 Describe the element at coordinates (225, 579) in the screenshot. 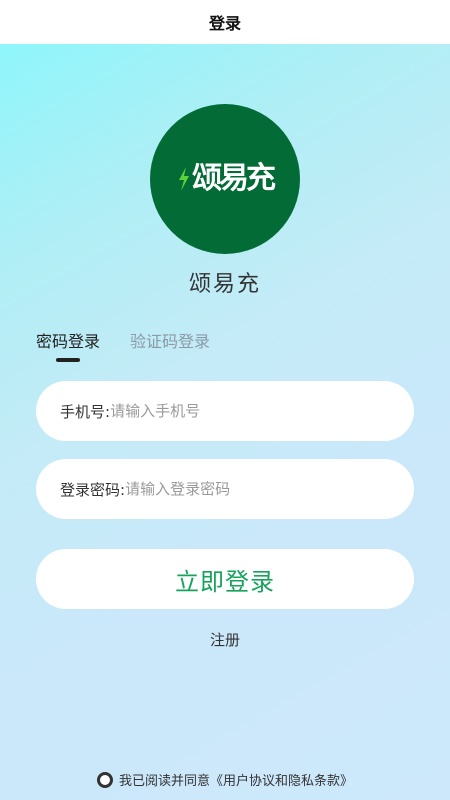

I see `login-button: 立即登录` at that location.